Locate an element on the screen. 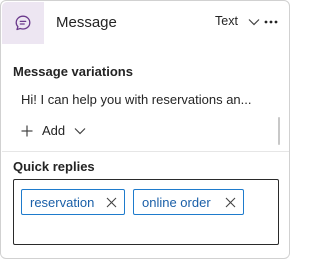 Image resolution: width=320 pixels, height=259 pixels. quick-reply-chip: online order is located at coordinates (188, 202).